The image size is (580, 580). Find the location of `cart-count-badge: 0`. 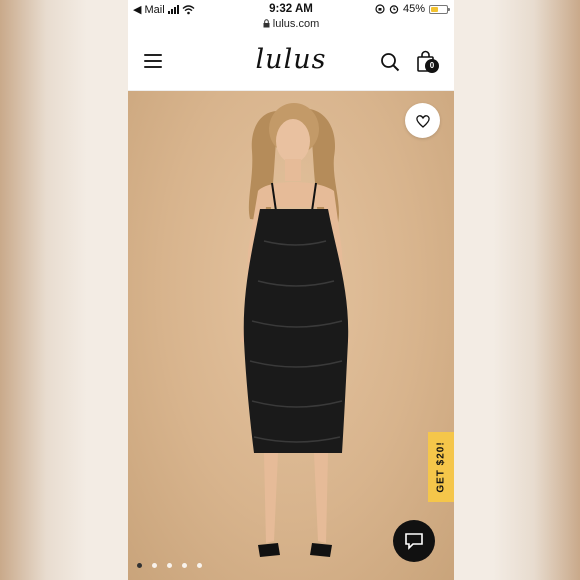

cart-count-badge: 0 is located at coordinates (432, 66).